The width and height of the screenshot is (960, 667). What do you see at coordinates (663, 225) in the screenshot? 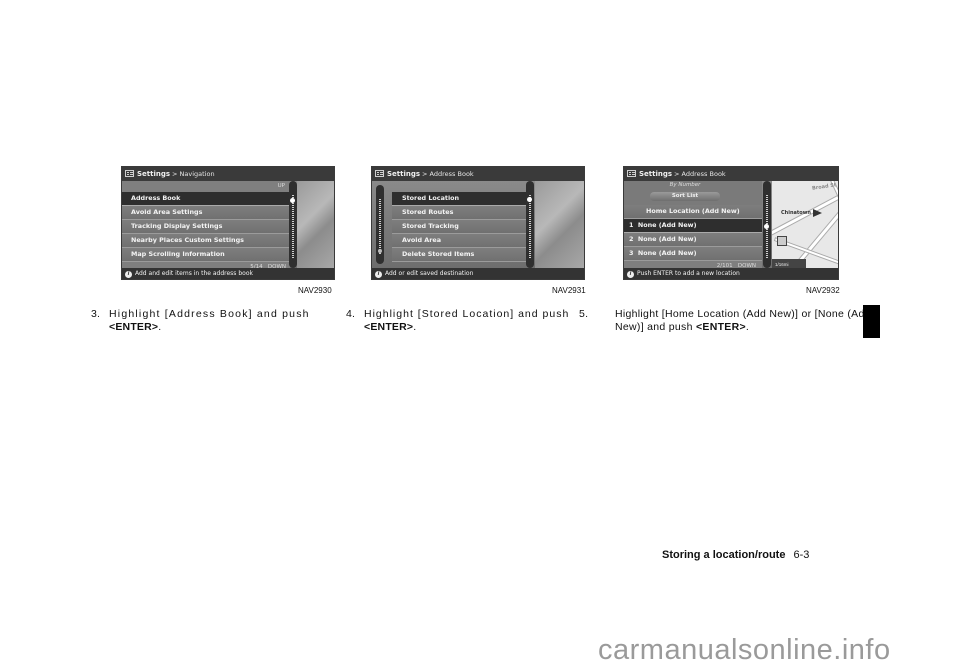
I see `list-item-label: 1 None (Add New)` at bounding box center [663, 225].